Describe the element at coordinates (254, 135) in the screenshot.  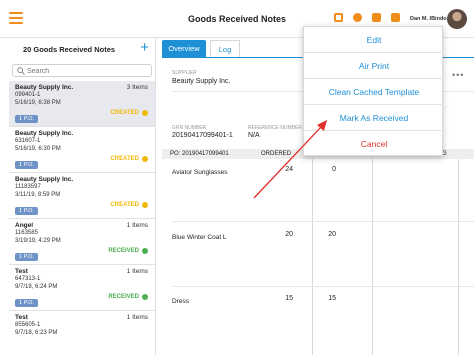
I see `reference-value: N/A` at that location.